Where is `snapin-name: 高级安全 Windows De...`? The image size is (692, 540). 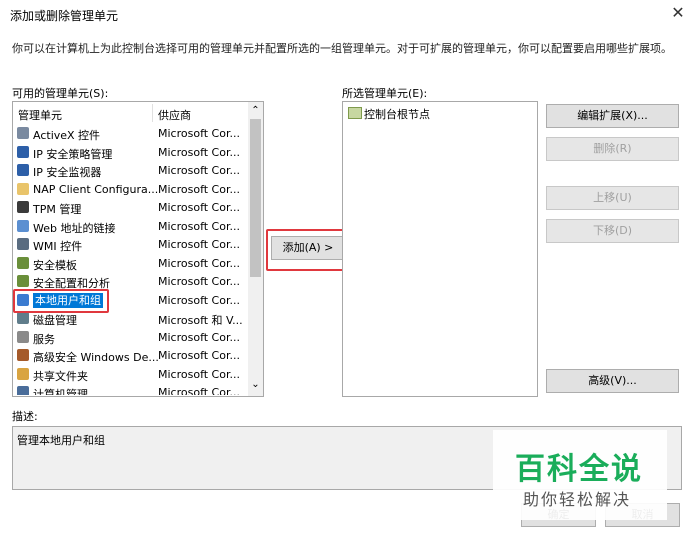 snapin-name: 高级安全 Windows De... is located at coordinates (96, 357).